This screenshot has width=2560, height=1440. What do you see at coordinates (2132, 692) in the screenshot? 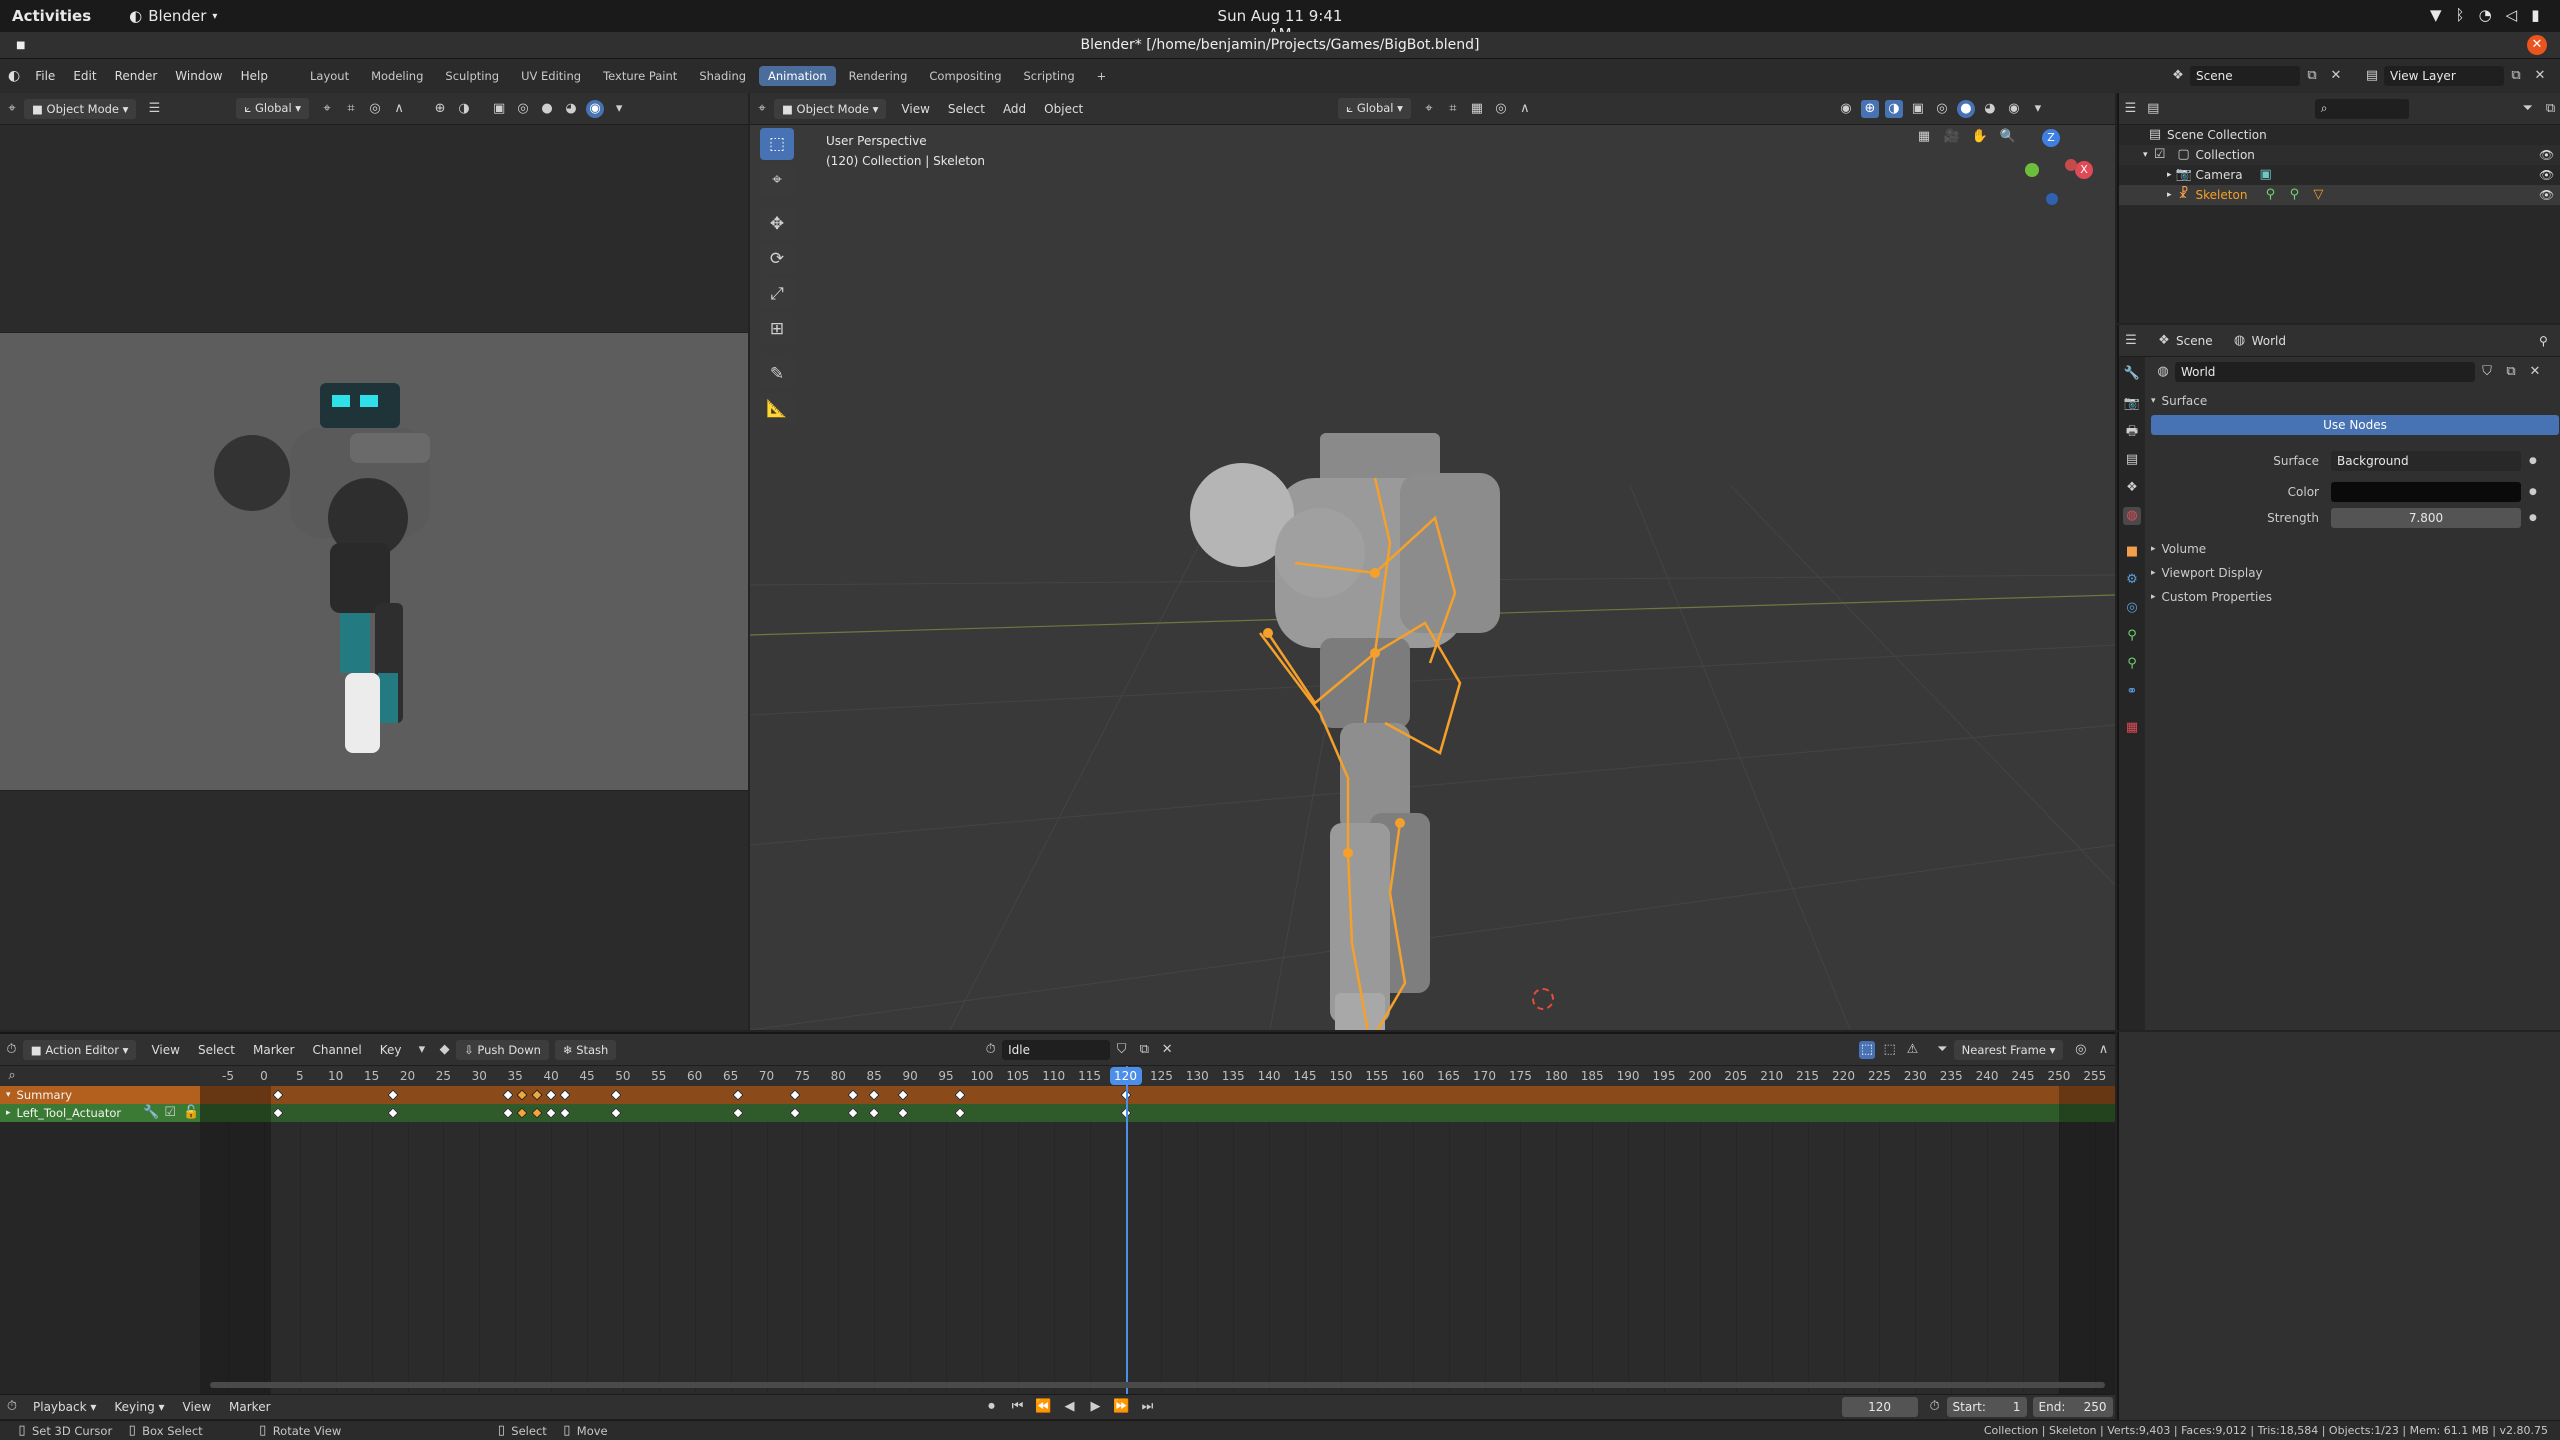
I see `bone-tab-icon: ⚭` at bounding box center [2132, 692].